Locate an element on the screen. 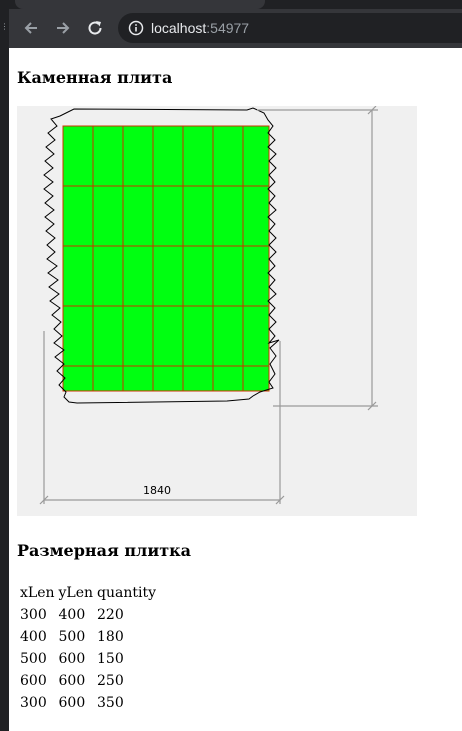 The height and width of the screenshot is (731, 462). info-icon is located at coordinates (136, 30).